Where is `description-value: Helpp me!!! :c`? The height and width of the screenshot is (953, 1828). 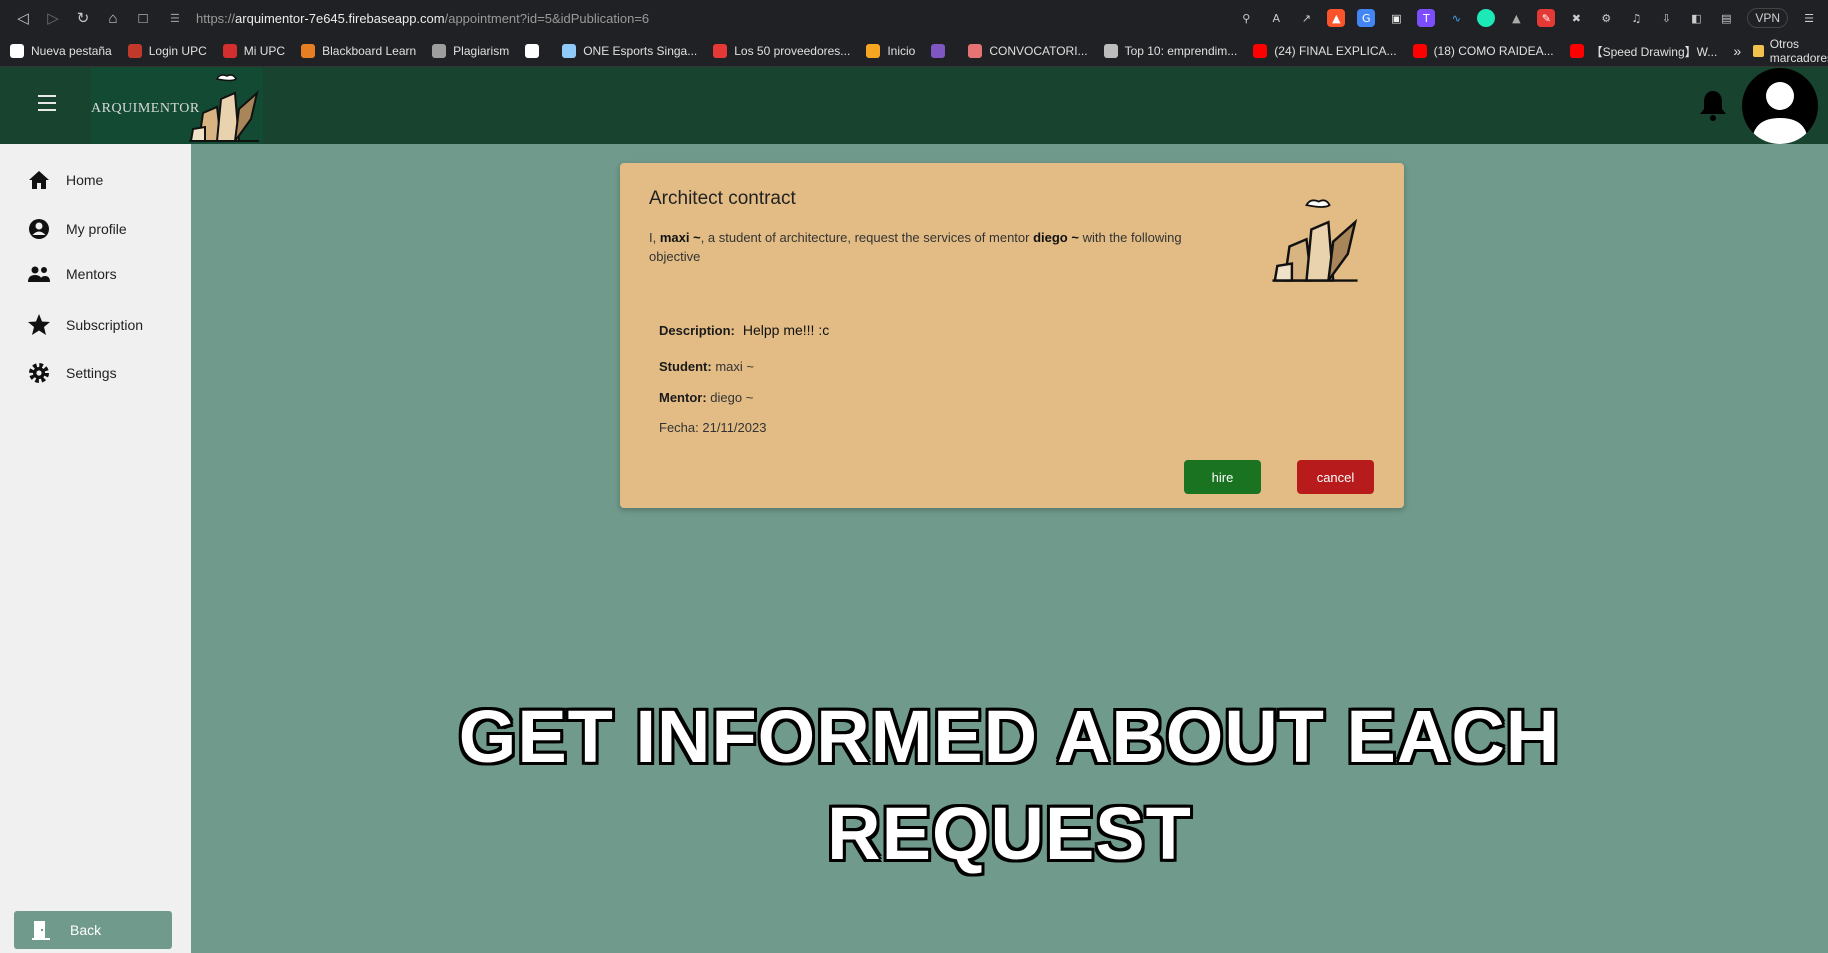 description-value: Helpp me!!! :c is located at coordinates (786, 330).